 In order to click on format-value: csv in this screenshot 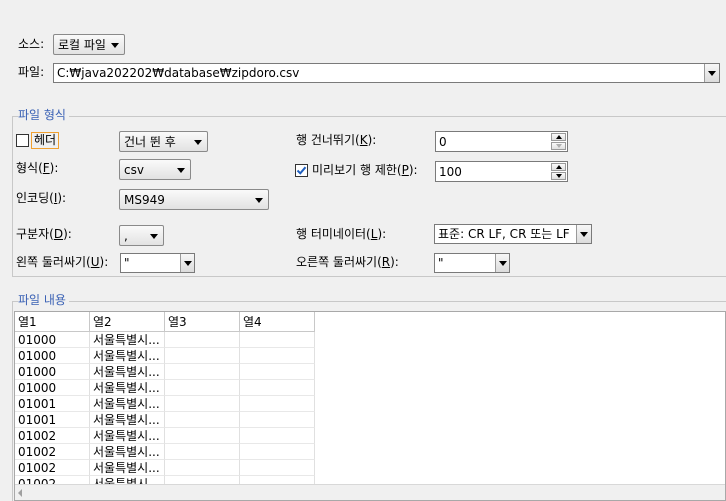, I will do `click(134, 170)`.